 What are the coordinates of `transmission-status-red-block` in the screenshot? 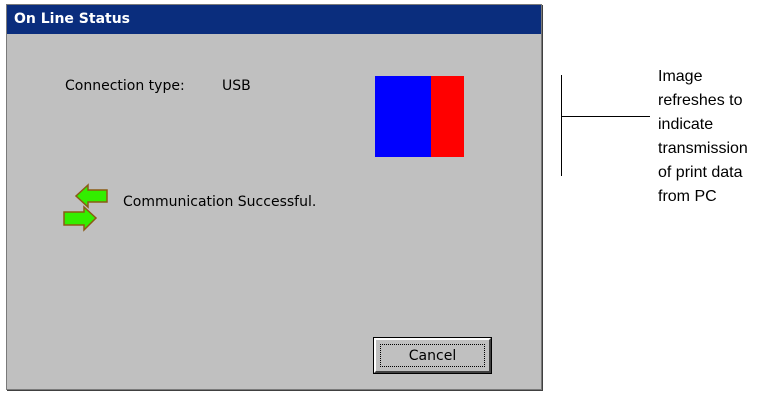 It's located at (447, 116).